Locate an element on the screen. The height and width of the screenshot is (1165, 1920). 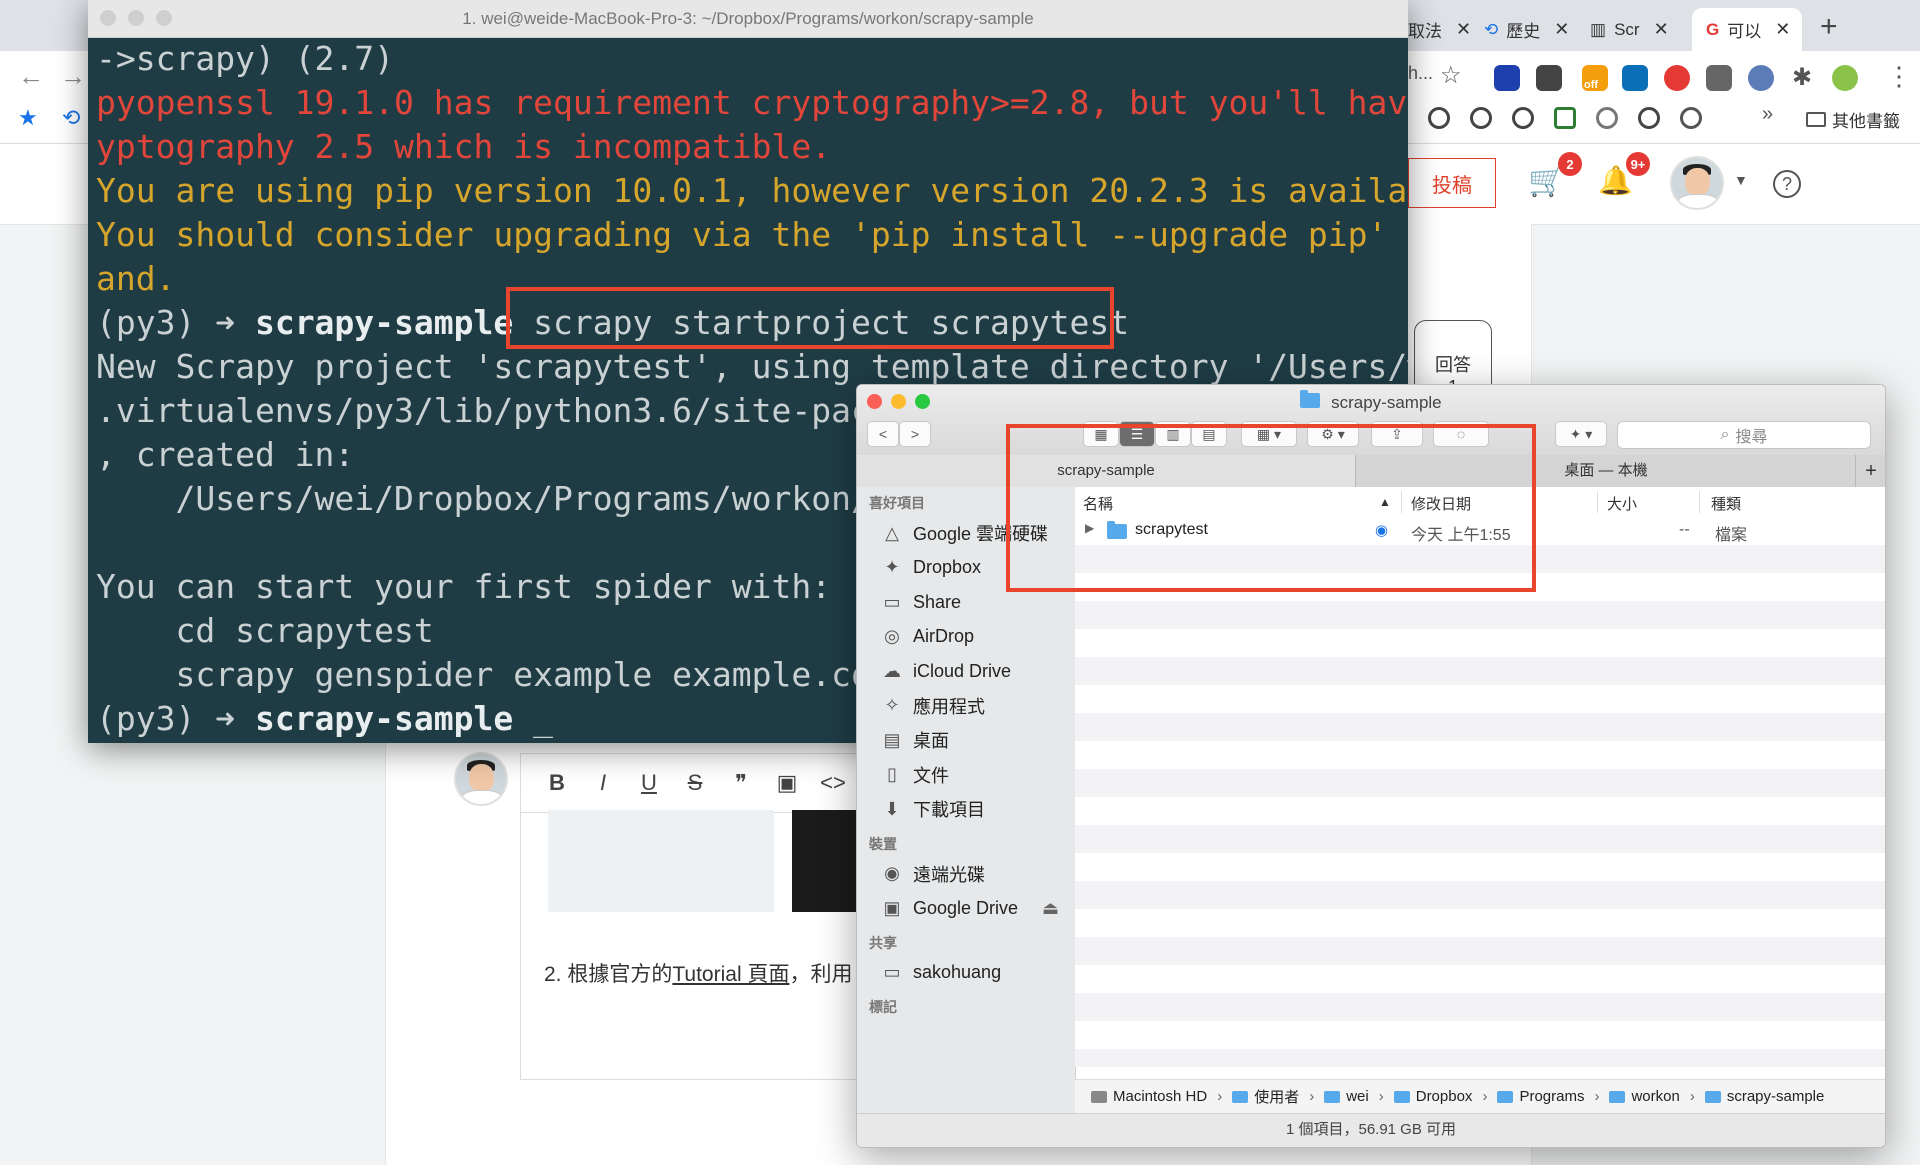
tab-3: ▥ Scr ✕ is located at coordinates (1640, 29).